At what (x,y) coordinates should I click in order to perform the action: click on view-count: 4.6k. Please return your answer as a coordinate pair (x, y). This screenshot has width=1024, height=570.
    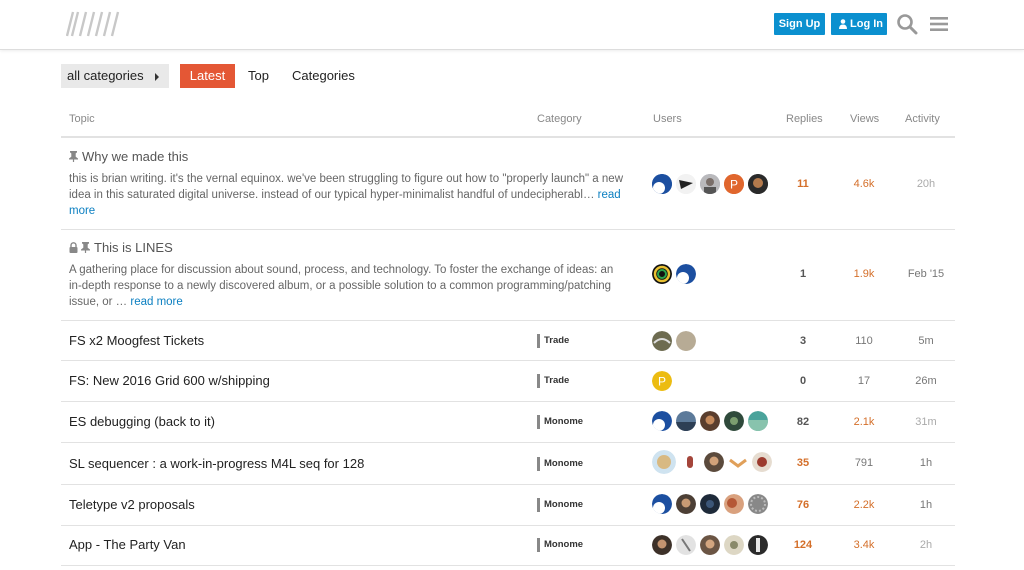
    Looking at the image, I should click on (864, 184).